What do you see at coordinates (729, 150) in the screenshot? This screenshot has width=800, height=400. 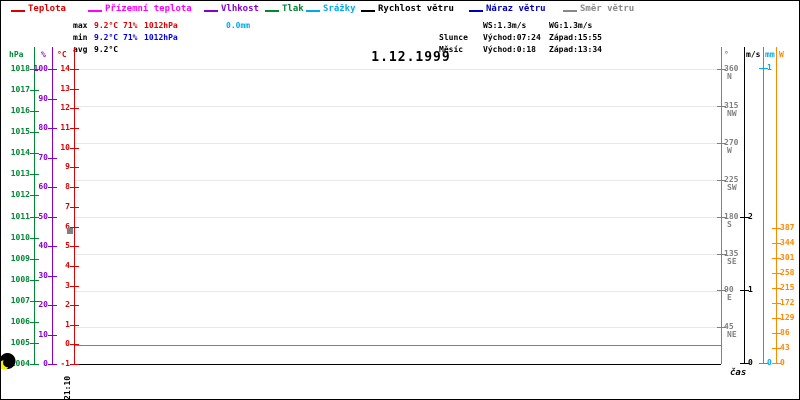 I see `wind-direction-label: W` at bounding box center [729, 150].